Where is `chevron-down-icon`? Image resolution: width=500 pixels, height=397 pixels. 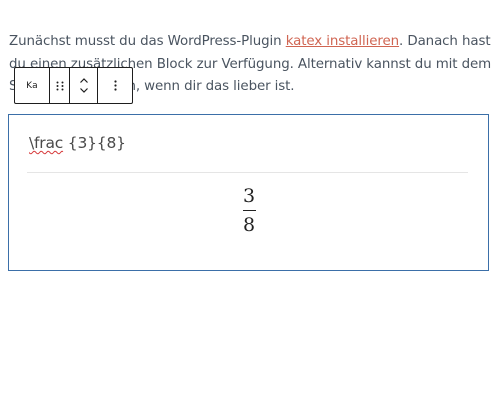 chevron-down-icon is located at coordinates (83, 90).